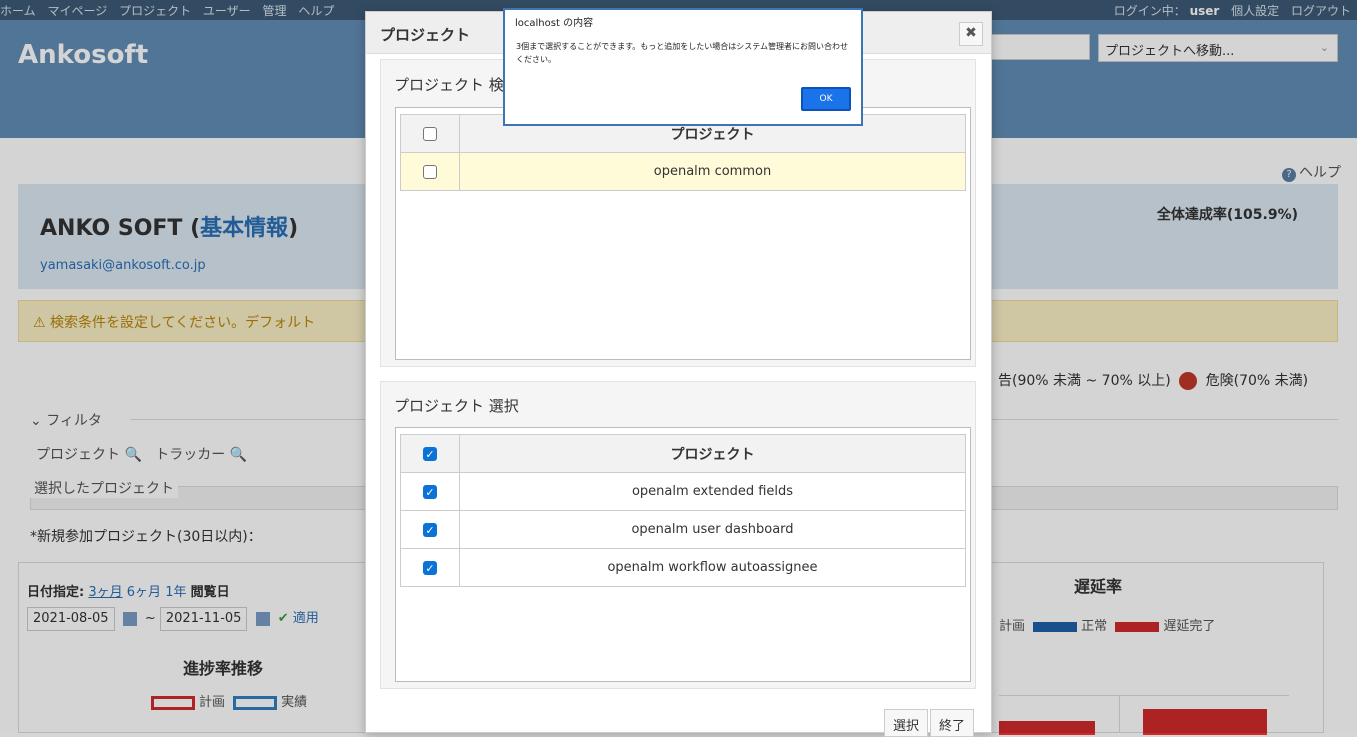 The width and height of the screenshot is (1357, 737). Describe the element at coordinates (712, 529) in the screenshot. I see `project-name: openalm user dashboard` at that location.